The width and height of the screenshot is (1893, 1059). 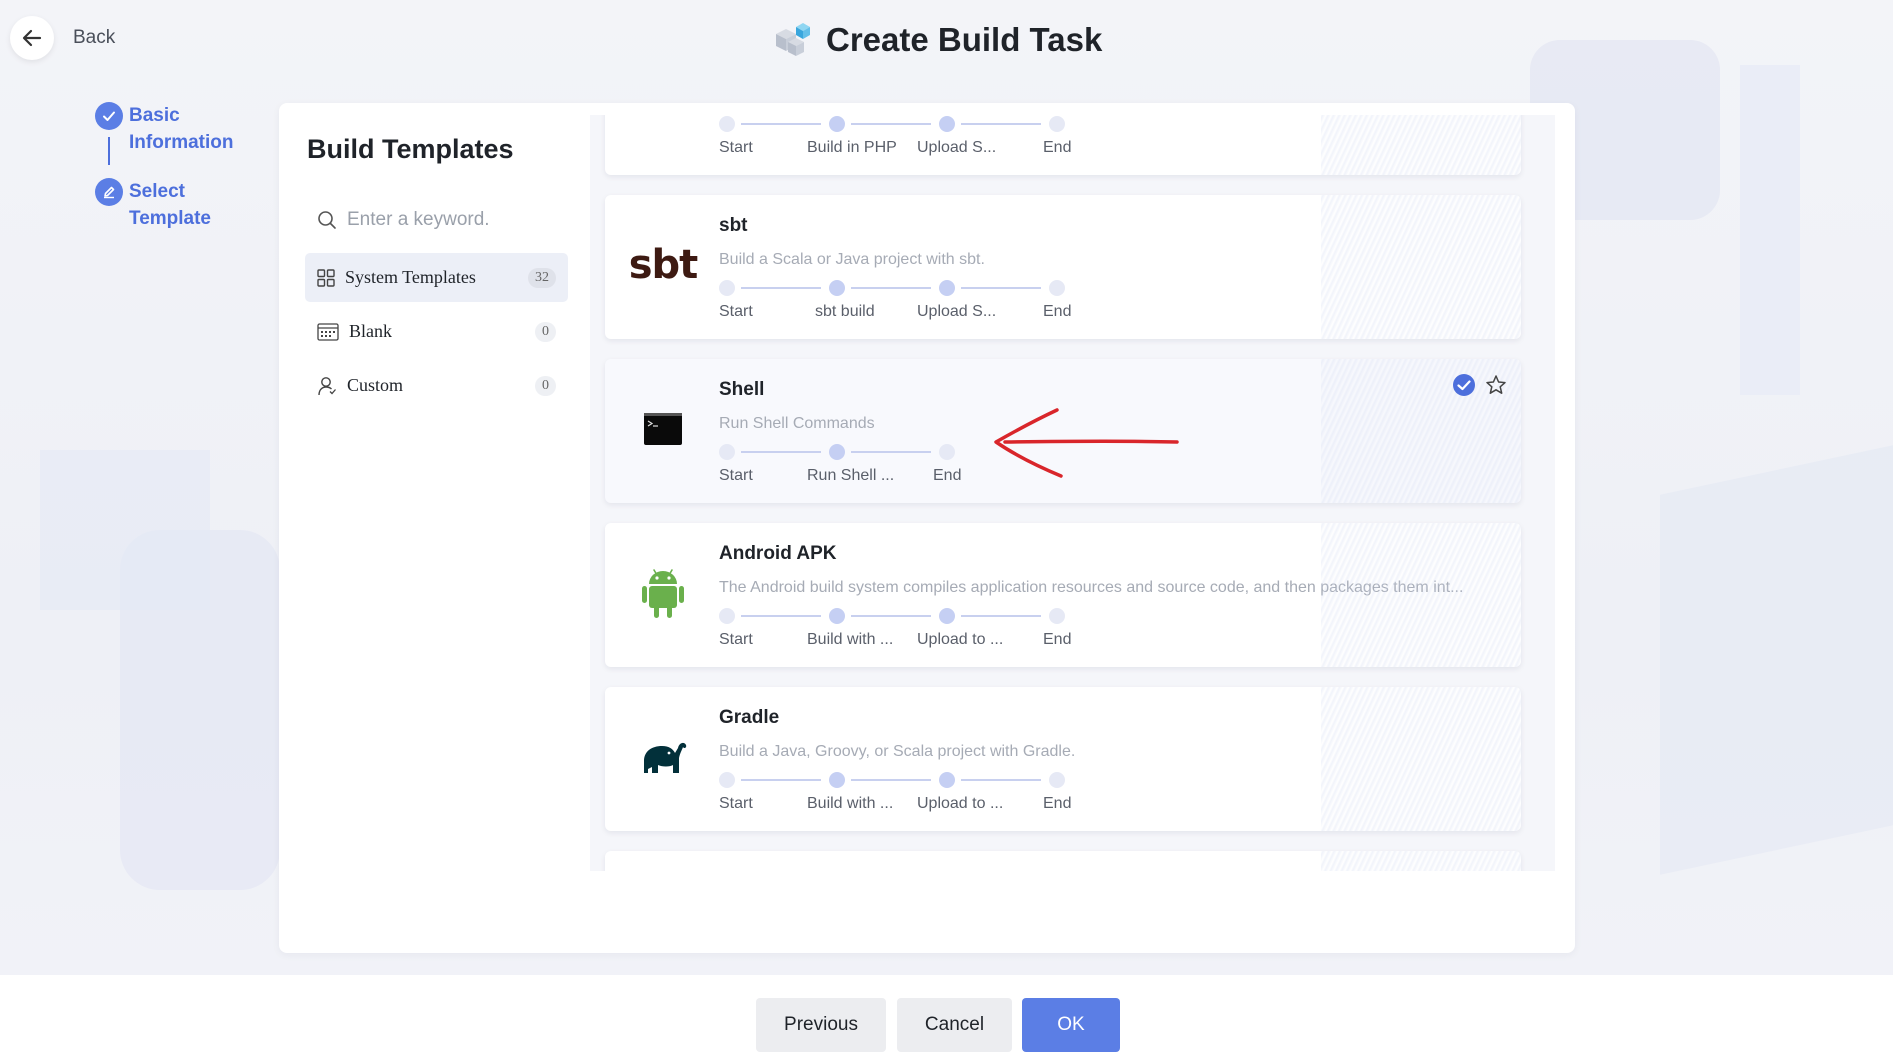 What do you see at coordinates (328, 331) in the screenshot?
I see `calendar-grid-icon` at bounding box center [328, 331].